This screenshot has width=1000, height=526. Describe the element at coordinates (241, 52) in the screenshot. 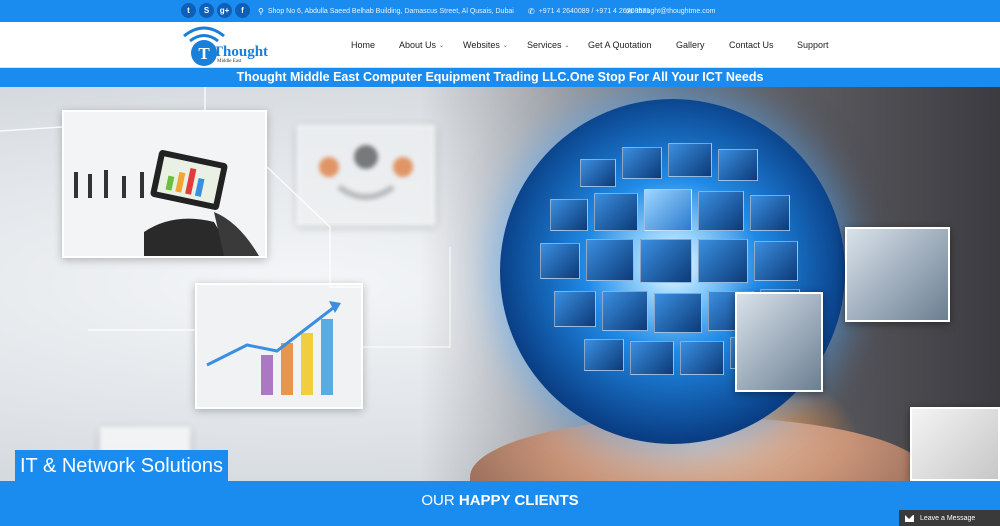

I see `logo-wordmark: Thought` at that location.